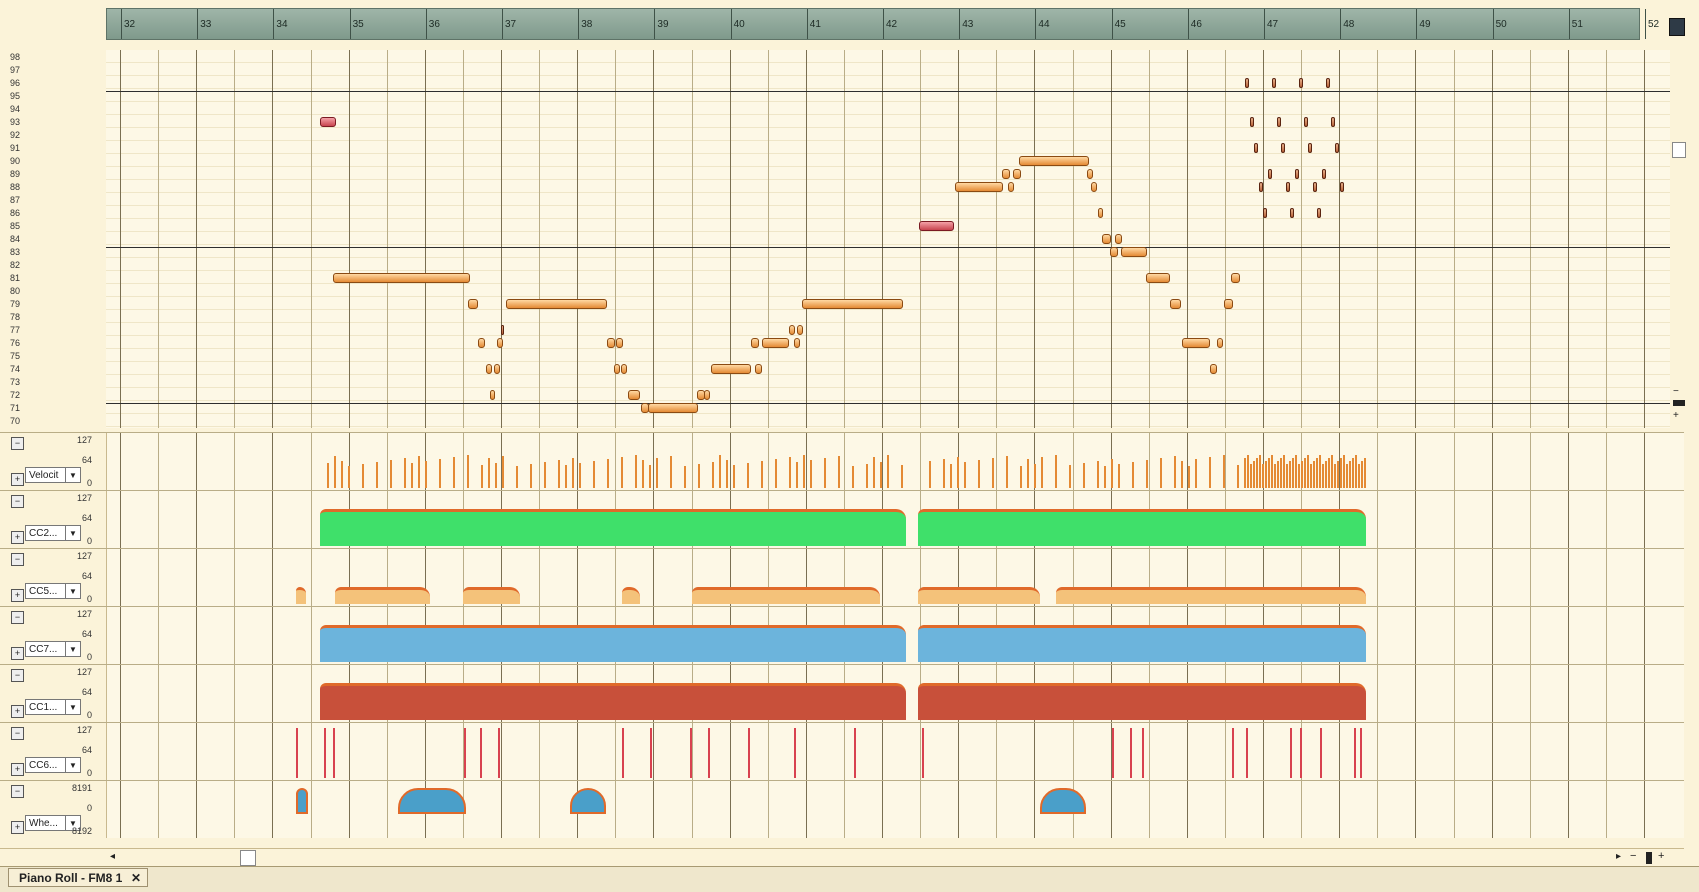 The width and height of the screenshot is (1699, 892). Describe the element at coordinates (112, 856) in the screenshot. I see `scroll-left-icon: ◂` at that location.